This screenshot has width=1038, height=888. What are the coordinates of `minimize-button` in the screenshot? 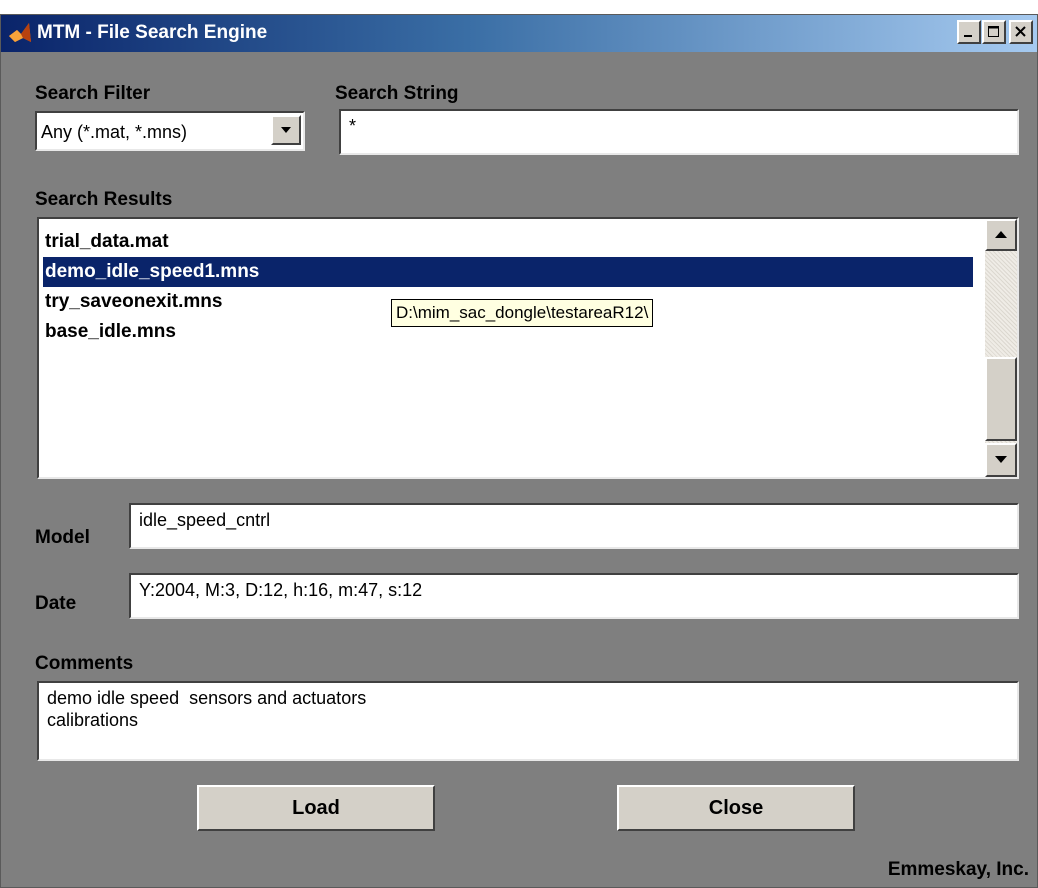 It's located at (969, 32).